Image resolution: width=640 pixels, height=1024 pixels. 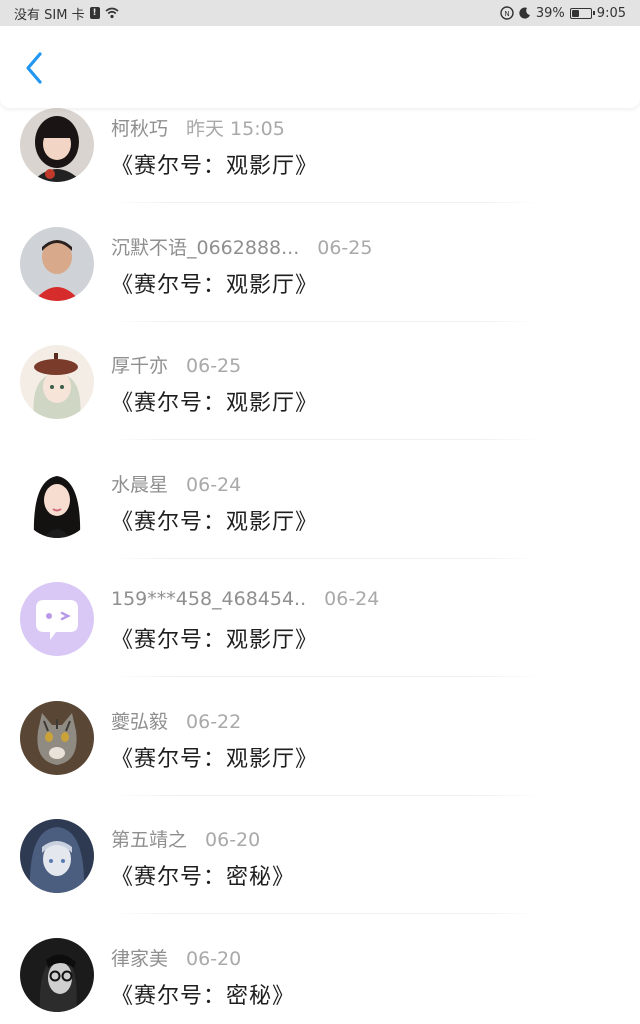 I want to click on moon-icon, so click(x=524, y=13).